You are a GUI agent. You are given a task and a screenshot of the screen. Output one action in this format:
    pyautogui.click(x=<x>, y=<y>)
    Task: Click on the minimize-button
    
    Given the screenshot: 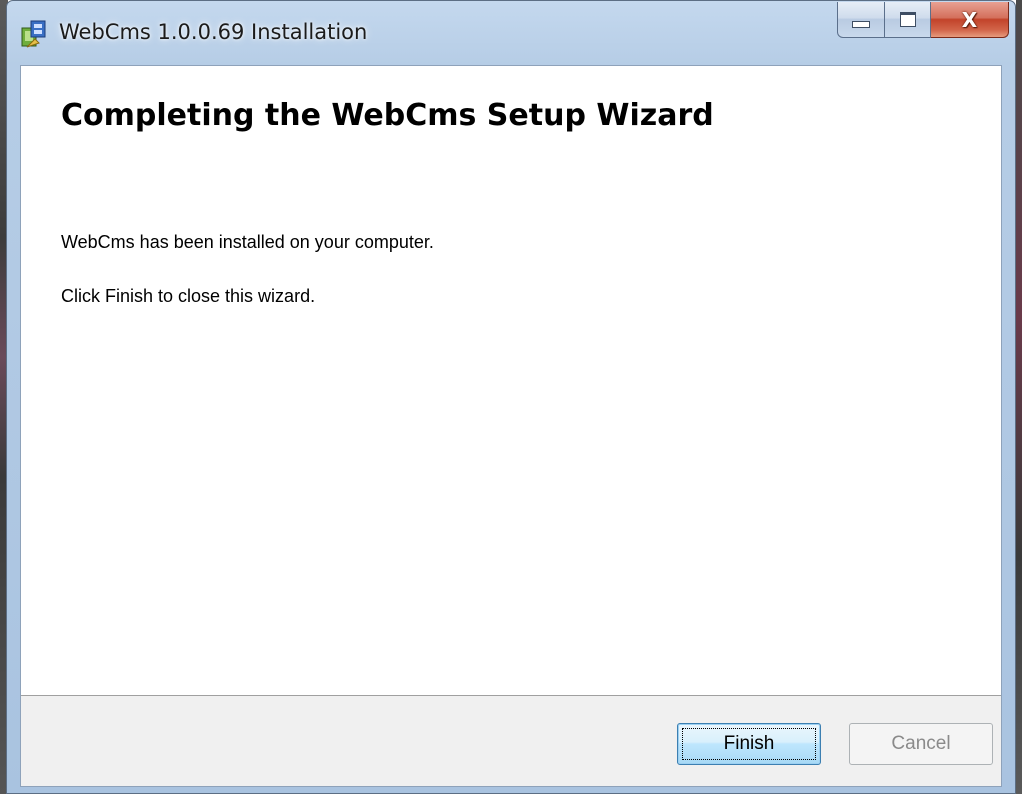 What is the action you would take?
    pyautogui.click(x=861, y=20)
    